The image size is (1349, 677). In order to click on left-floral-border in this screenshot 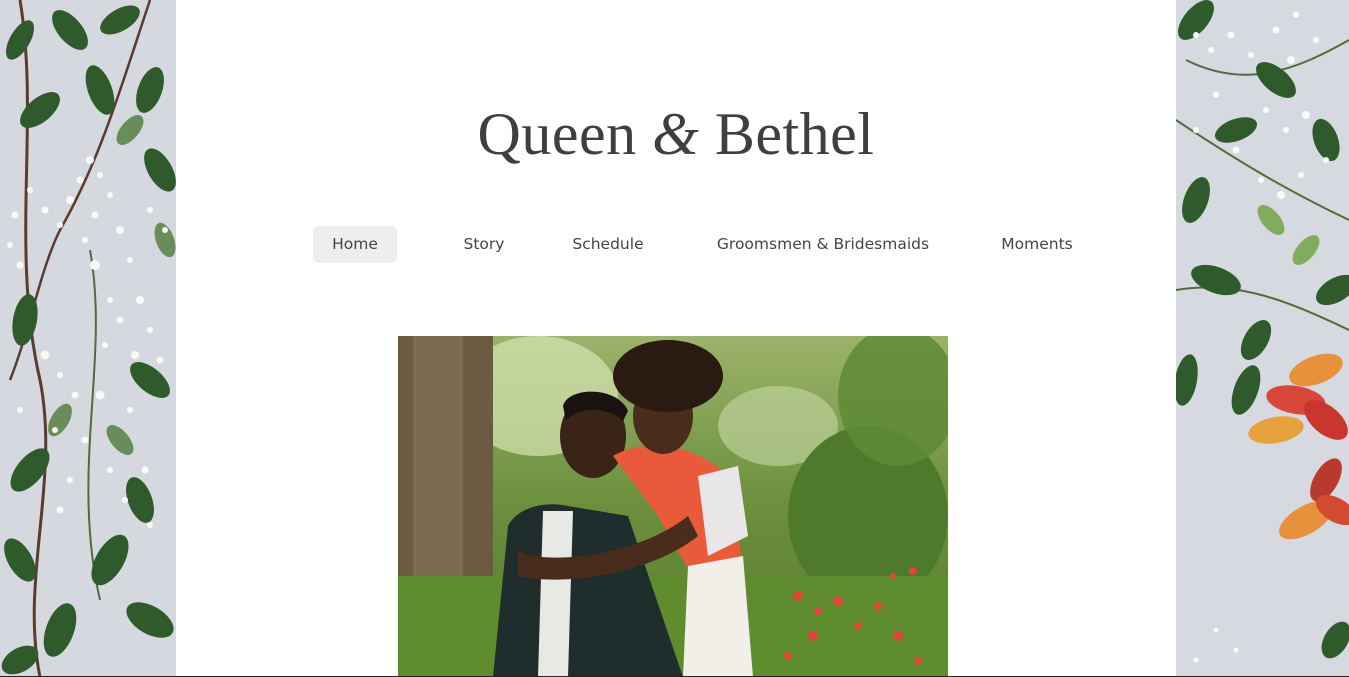, I will do `click(88, 338)`.